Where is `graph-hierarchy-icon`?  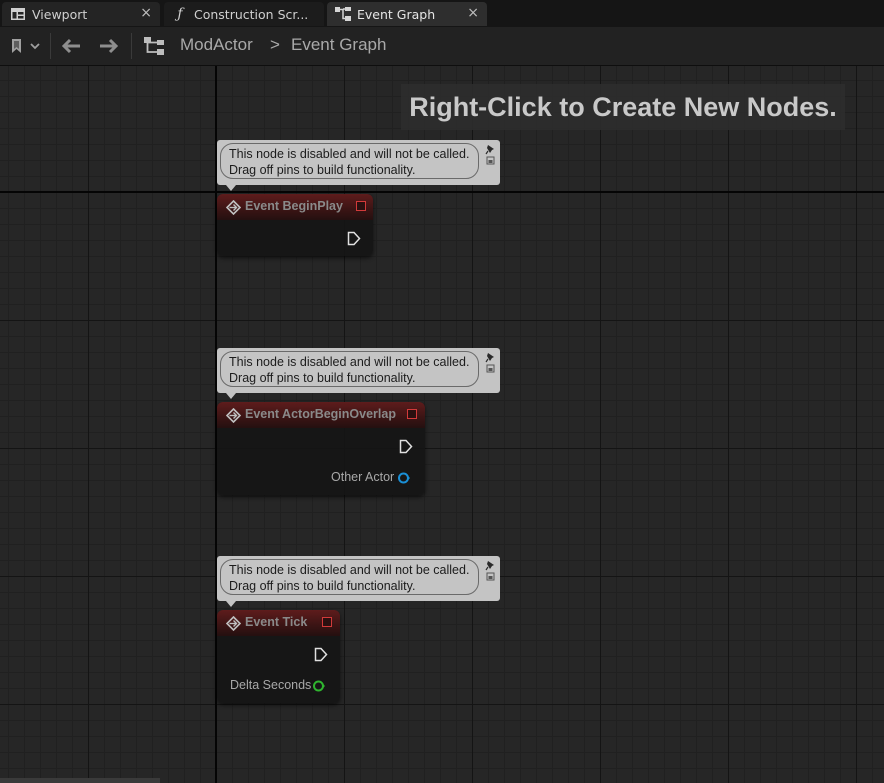
graph-hierarchy-icon is located at coordinates (154, 46).